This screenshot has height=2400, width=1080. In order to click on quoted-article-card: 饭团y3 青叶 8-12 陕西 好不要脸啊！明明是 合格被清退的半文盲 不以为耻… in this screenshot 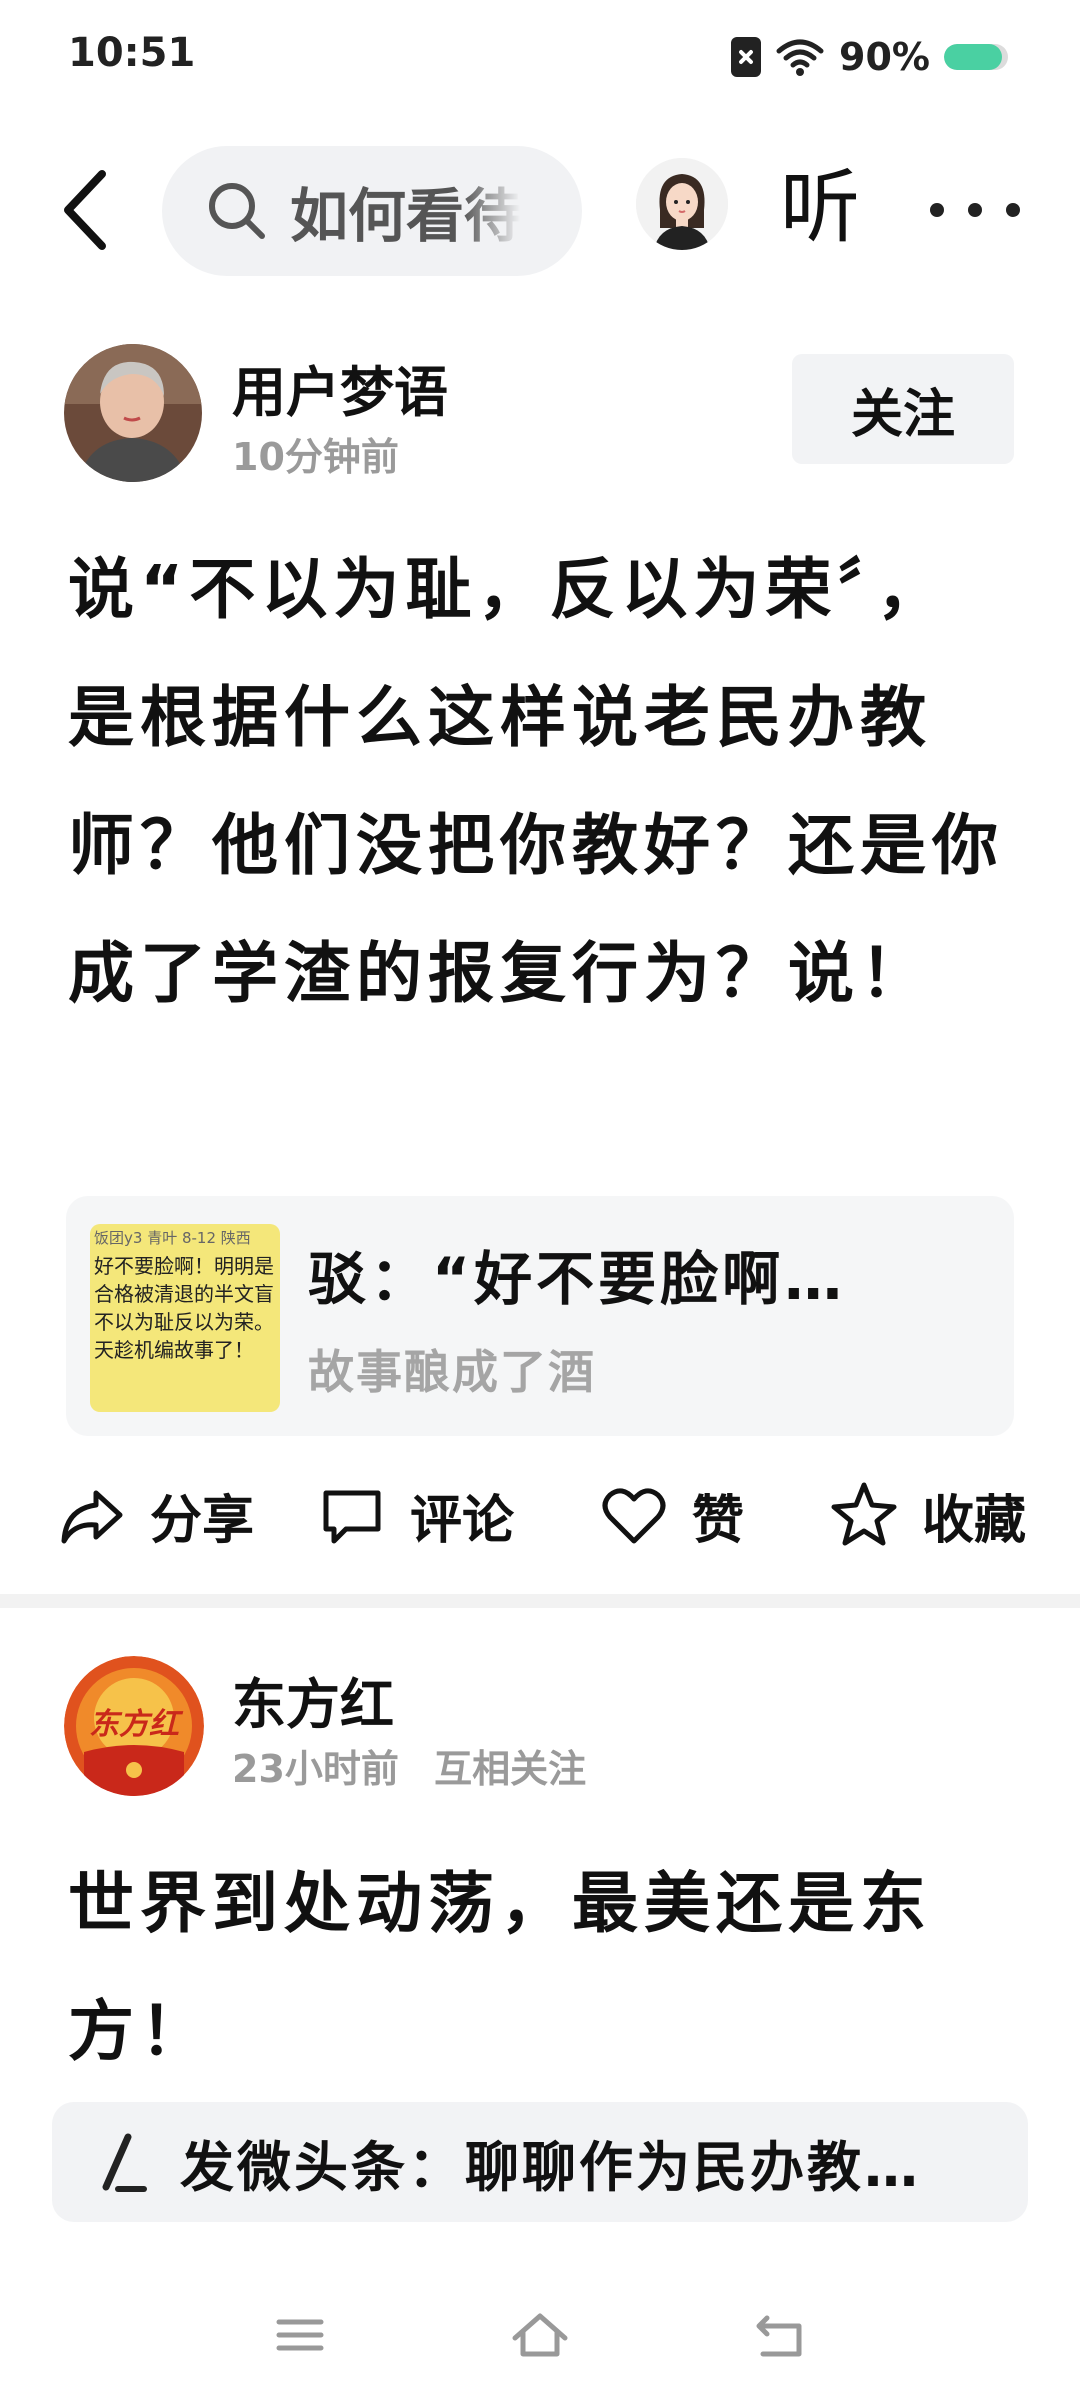, I will do `click(540, 1316)`.